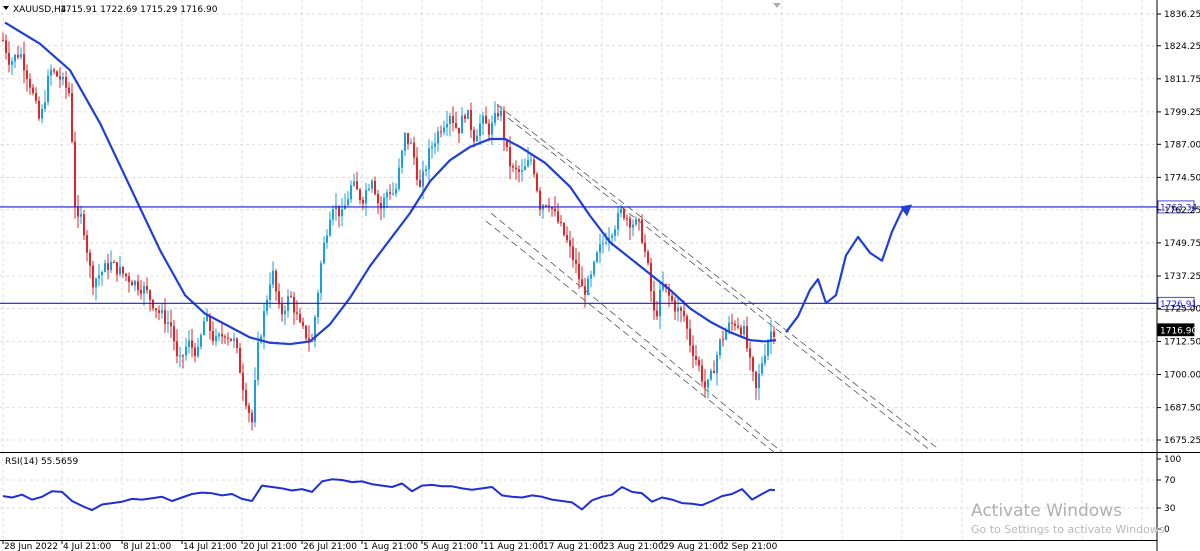 The width and height of the screenshot is (1200, 551). What do you see at coordinates (1182, 376) in the screenshot?
I see `price-tick-label: 1700.00` at bounding box center [1182, 376].